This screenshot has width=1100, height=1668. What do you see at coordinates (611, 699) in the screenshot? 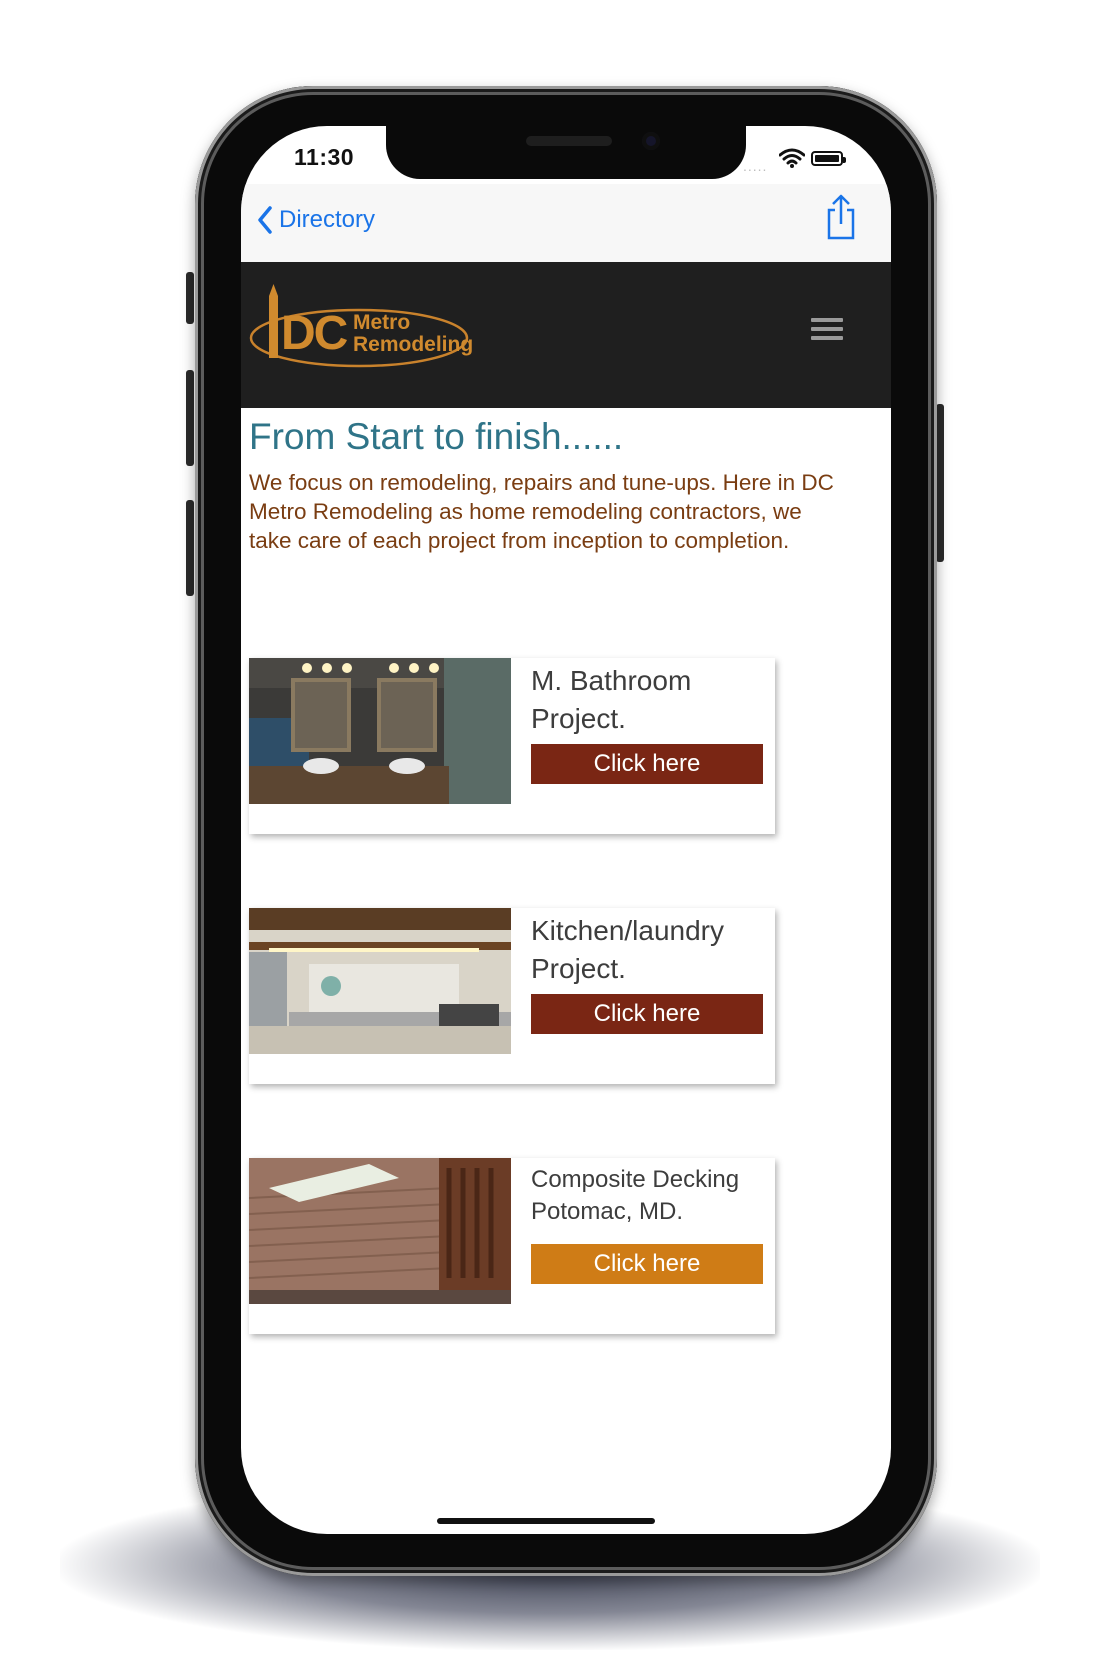
I see `project-title: M. Bathroom Project.` at bounding box center [611, 699].